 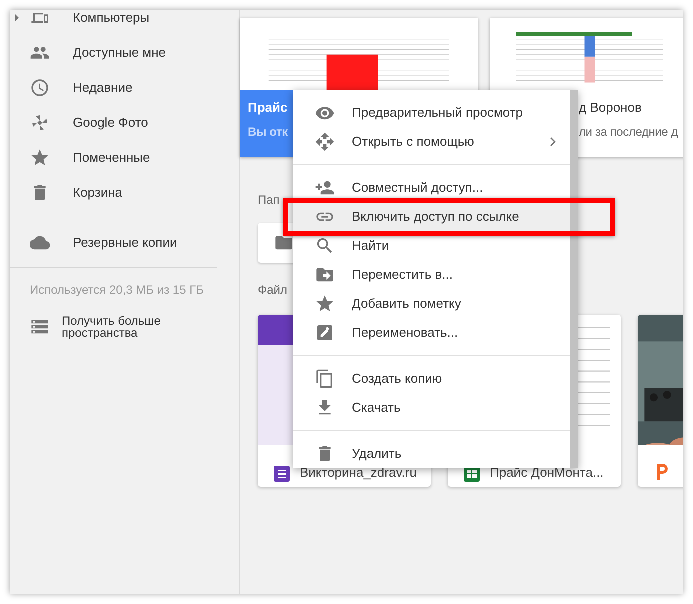 I want to click on chevron-right-icon, so click(x=553, y=141).